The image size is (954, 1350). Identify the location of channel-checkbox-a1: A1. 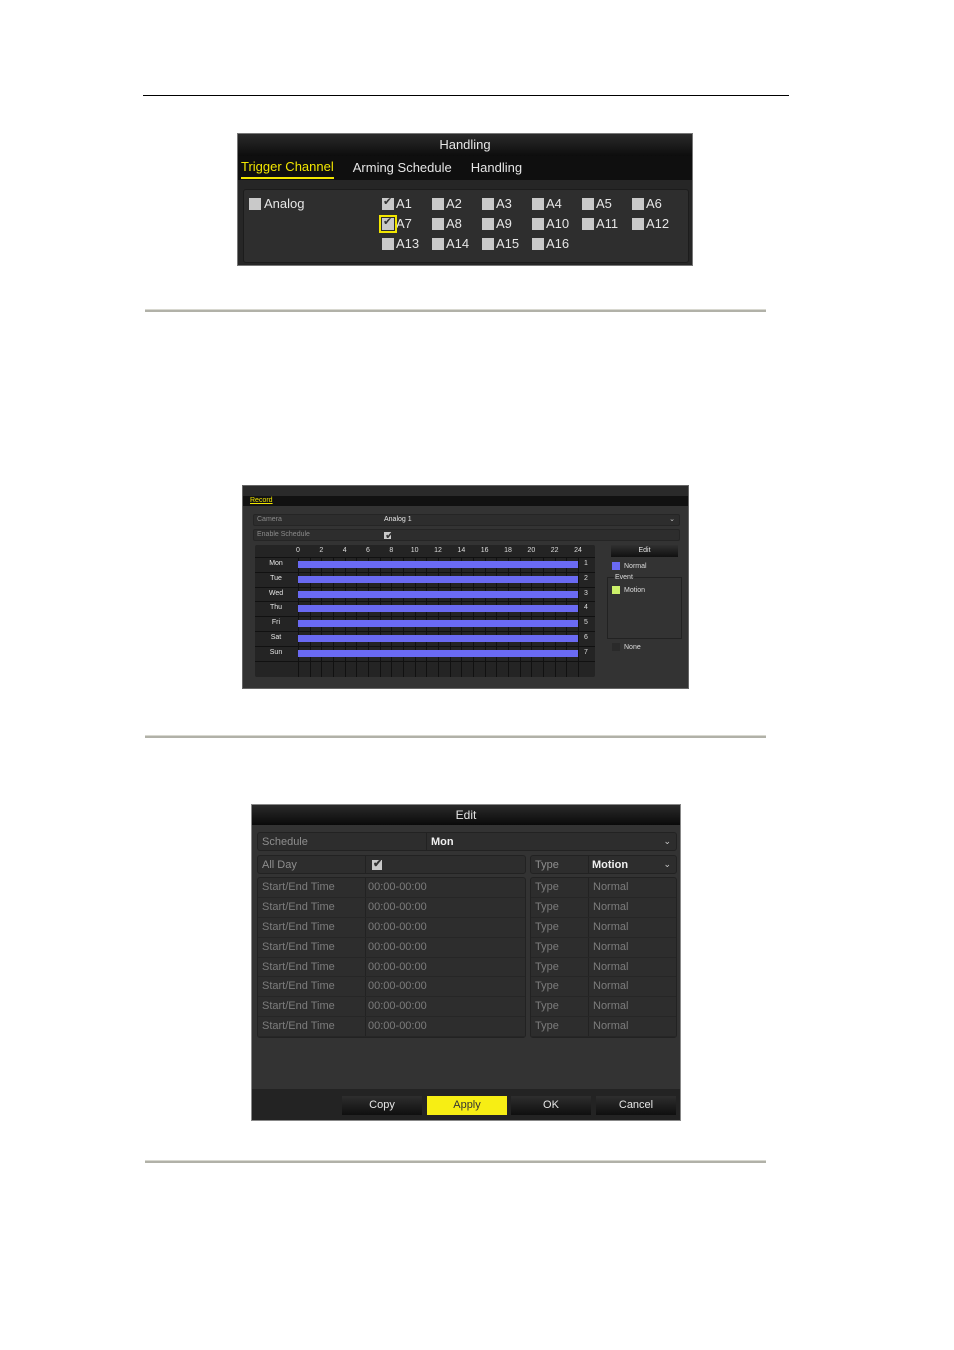
(397, 203).